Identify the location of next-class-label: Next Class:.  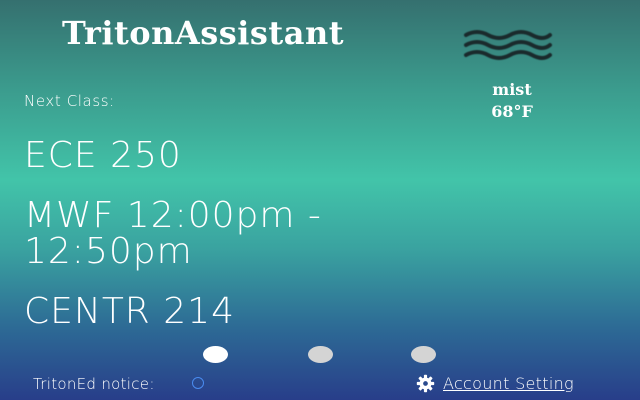
(69, 101).